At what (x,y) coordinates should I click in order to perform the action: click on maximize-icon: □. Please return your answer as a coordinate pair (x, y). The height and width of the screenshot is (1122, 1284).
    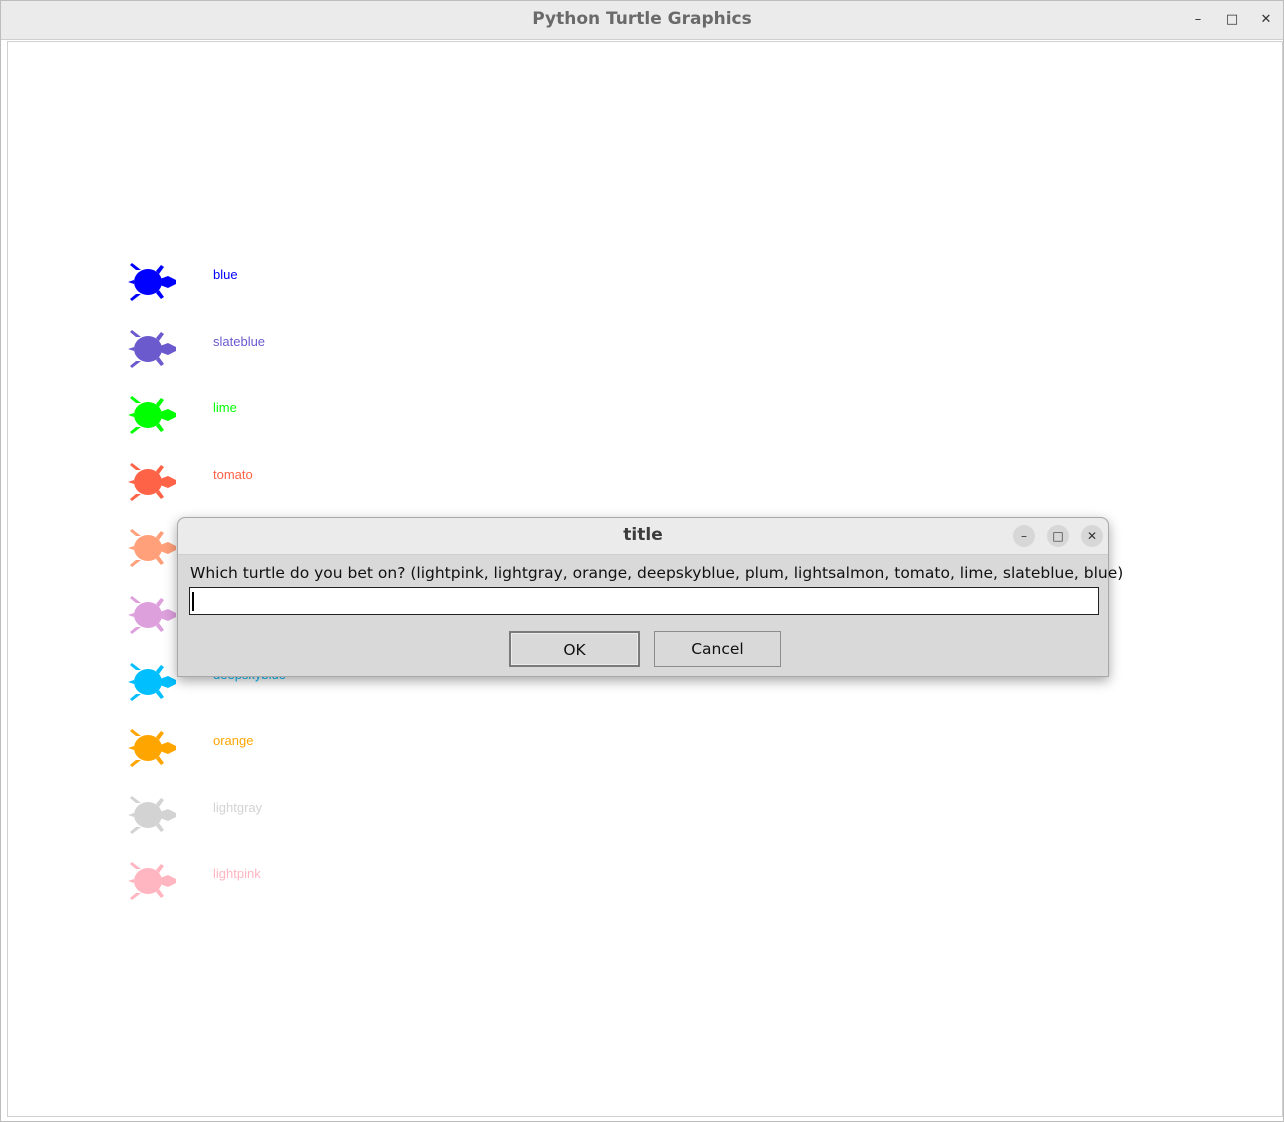
    Looking at the image, I should click on (1232, 20).